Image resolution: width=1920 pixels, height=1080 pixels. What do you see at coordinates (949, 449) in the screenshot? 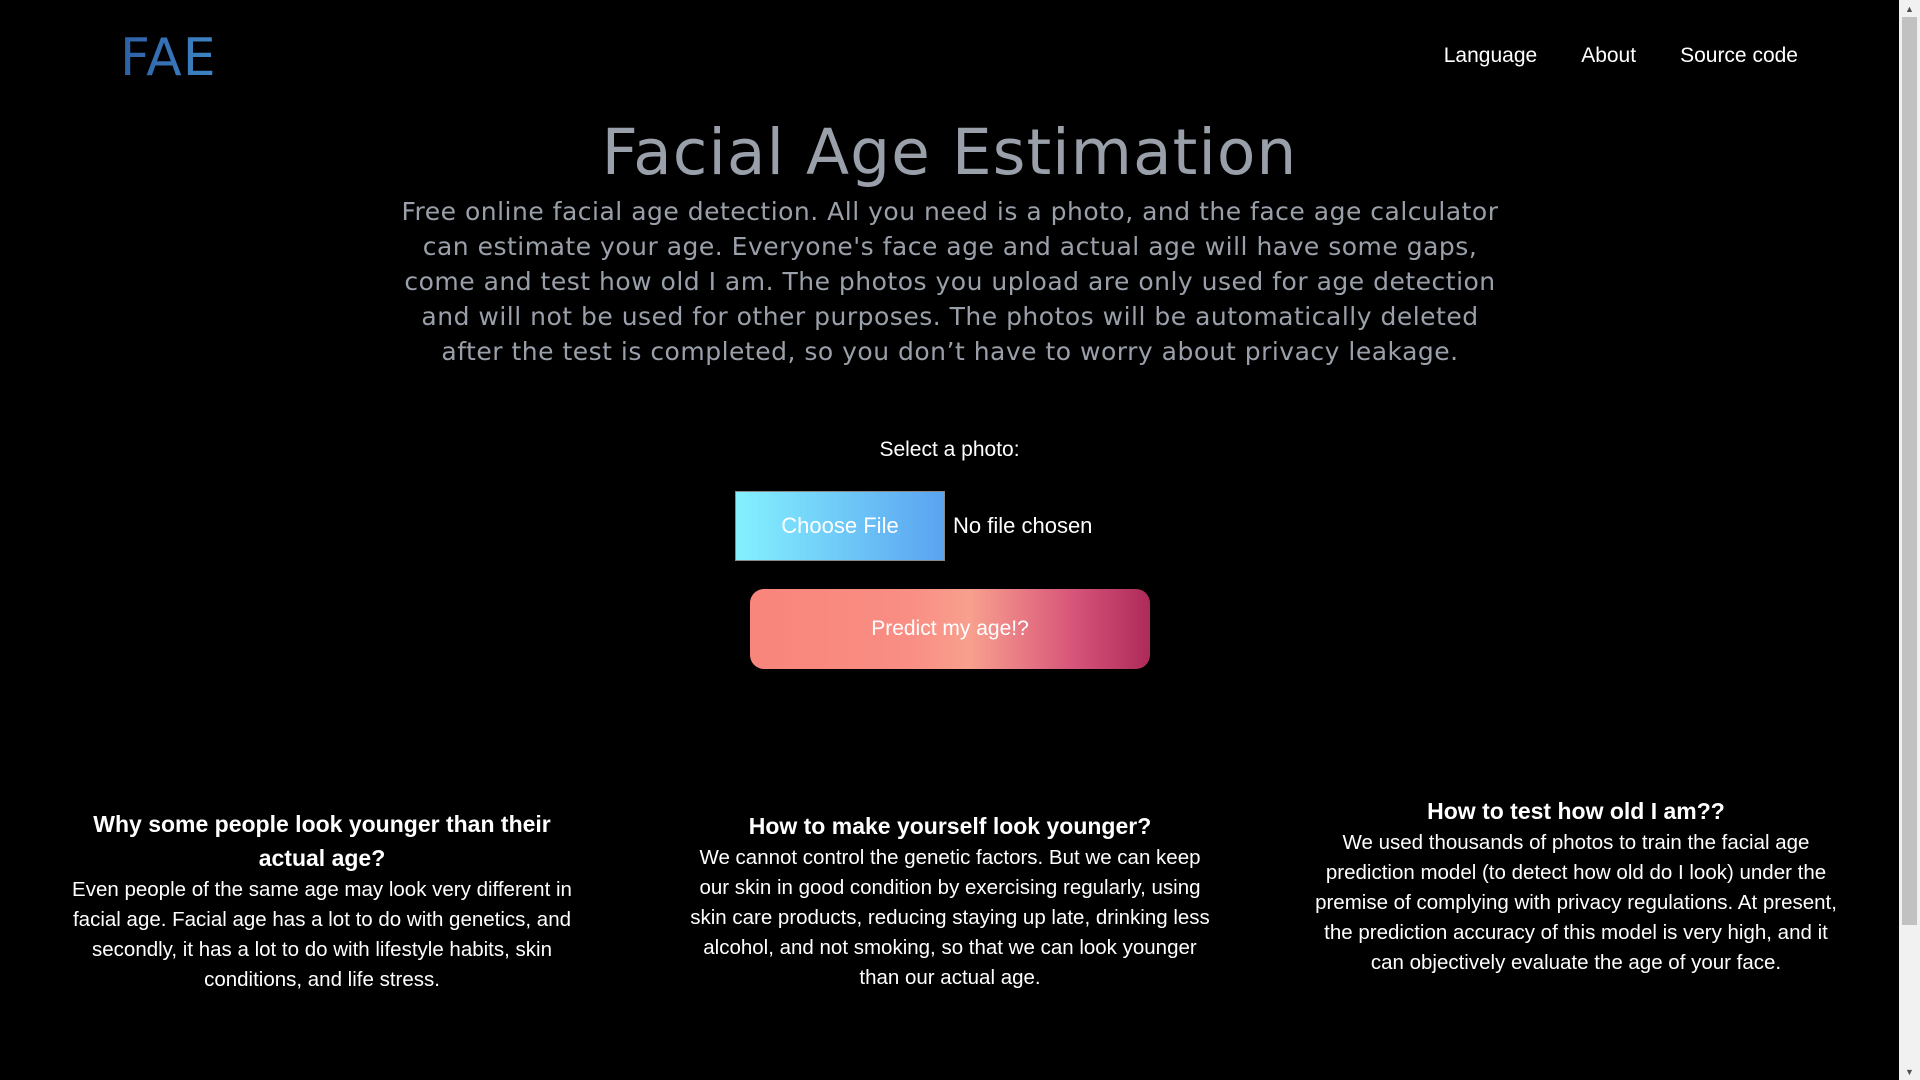
I see `select-photo-label: Select a photo:` at bounding box center [949, 449].